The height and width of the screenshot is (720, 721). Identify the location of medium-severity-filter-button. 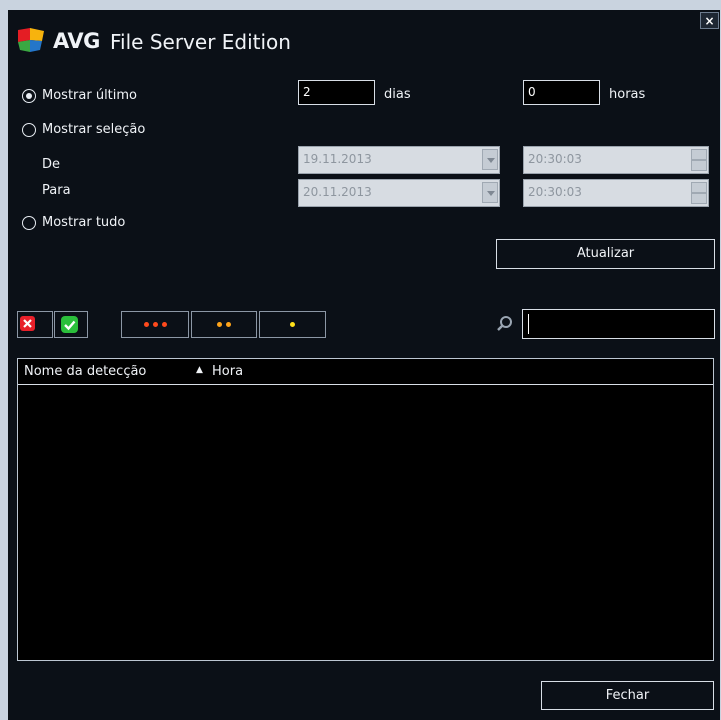
(224, 324).